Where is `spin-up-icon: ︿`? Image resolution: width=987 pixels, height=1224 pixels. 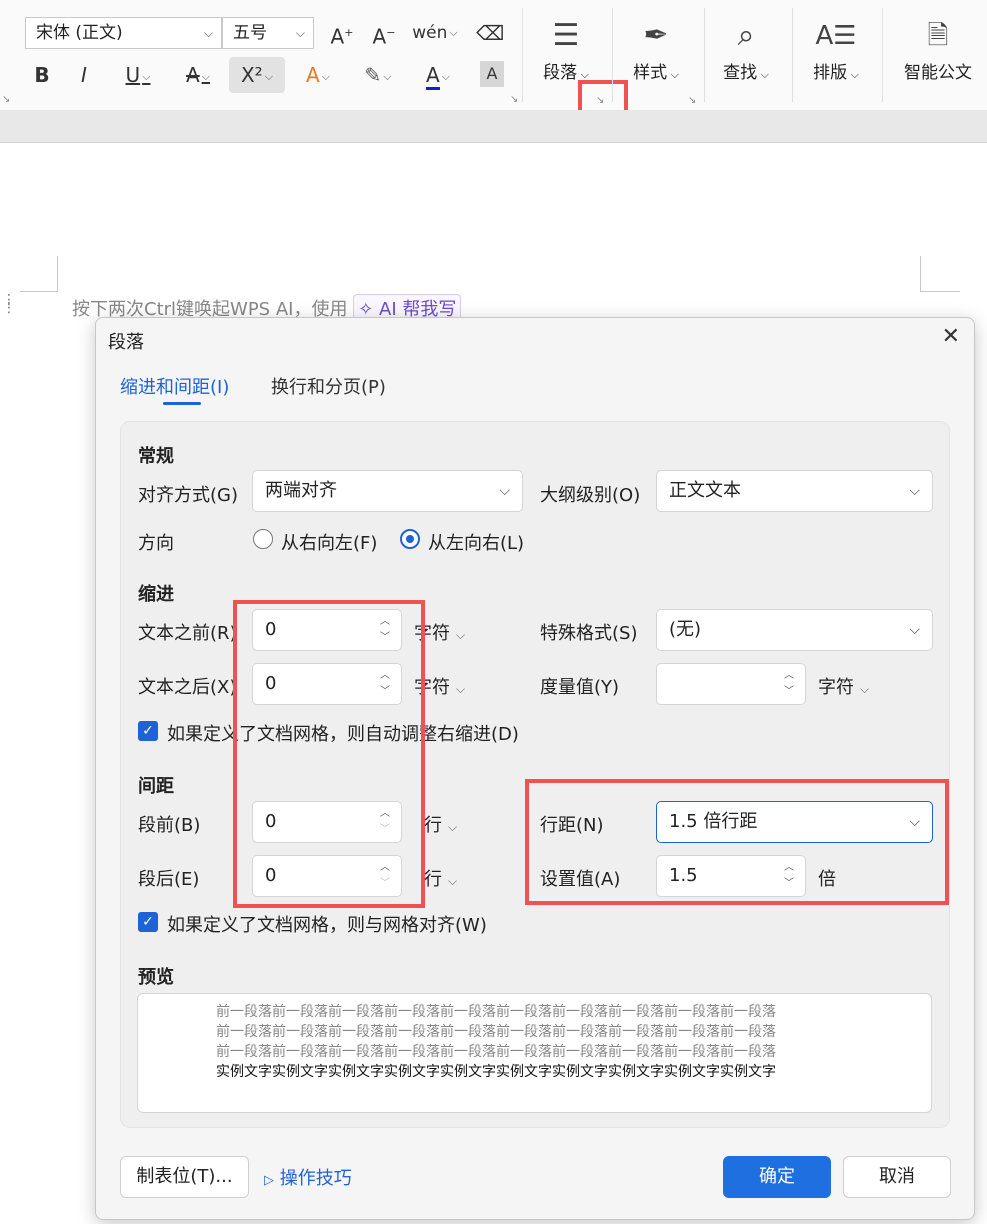 spin-up-icon: ︿ is located at coordinates (789, 676).